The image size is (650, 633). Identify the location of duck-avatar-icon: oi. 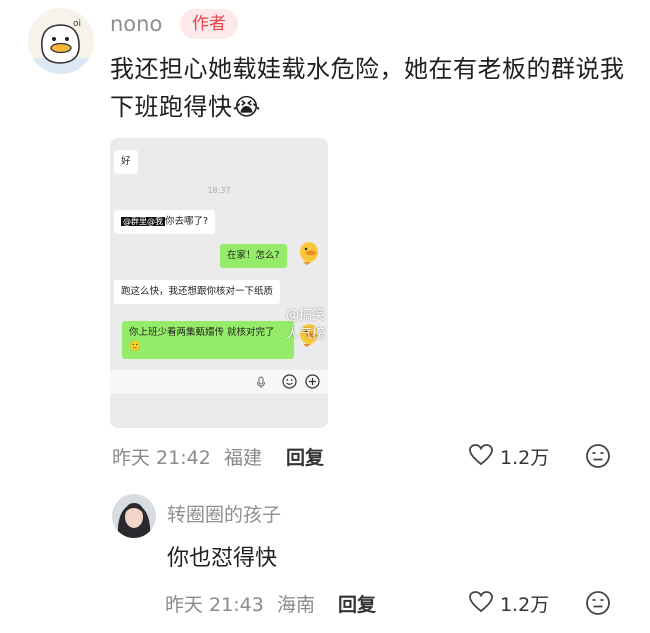
(61, 41).